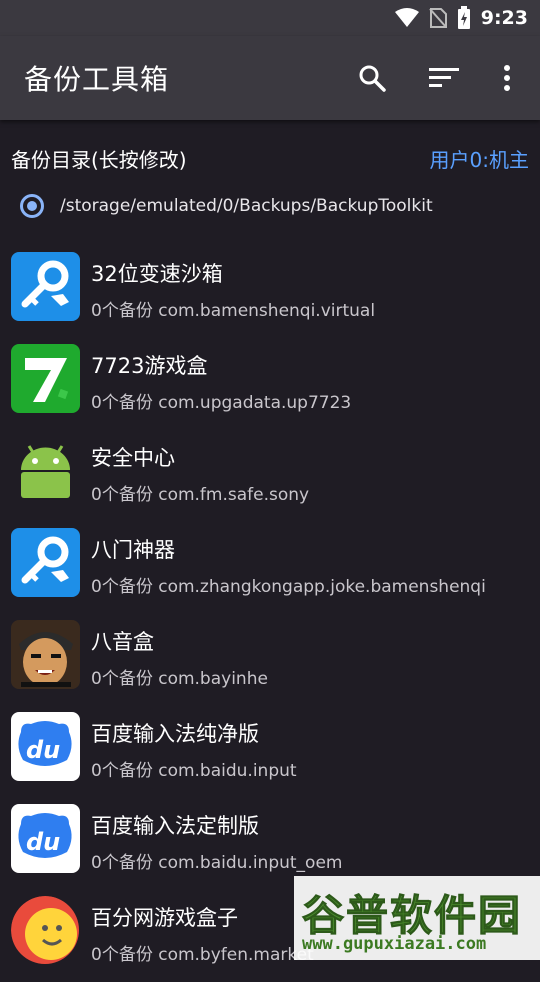 This screenshot has height=982, width=540. Describe the element at coordinates (270, 18) in the screenshot. I see `status-bar: 9:23` at that location.